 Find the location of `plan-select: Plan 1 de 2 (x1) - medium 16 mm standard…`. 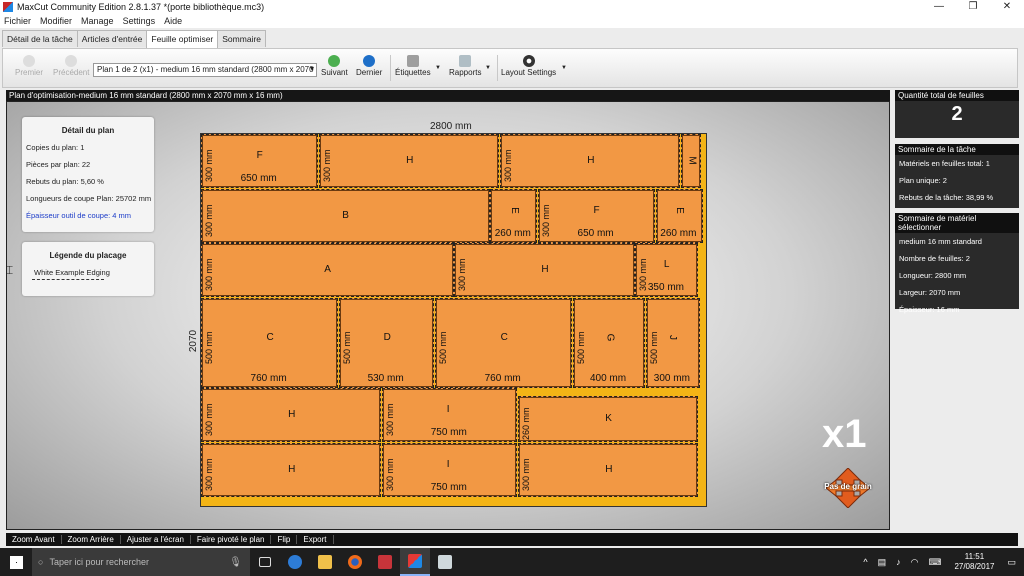

plan-select: Plan 1 de 2 (x1) - medium 16 mm standard… is located at coordinates (205, 70).